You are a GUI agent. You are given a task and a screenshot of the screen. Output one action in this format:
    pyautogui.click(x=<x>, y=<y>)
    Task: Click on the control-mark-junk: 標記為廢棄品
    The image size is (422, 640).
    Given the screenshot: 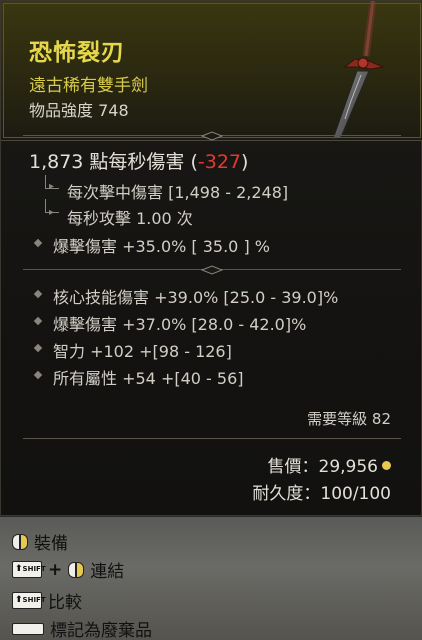 What is the action you would take?
    pyautogui.click(x=82, y=628)
    